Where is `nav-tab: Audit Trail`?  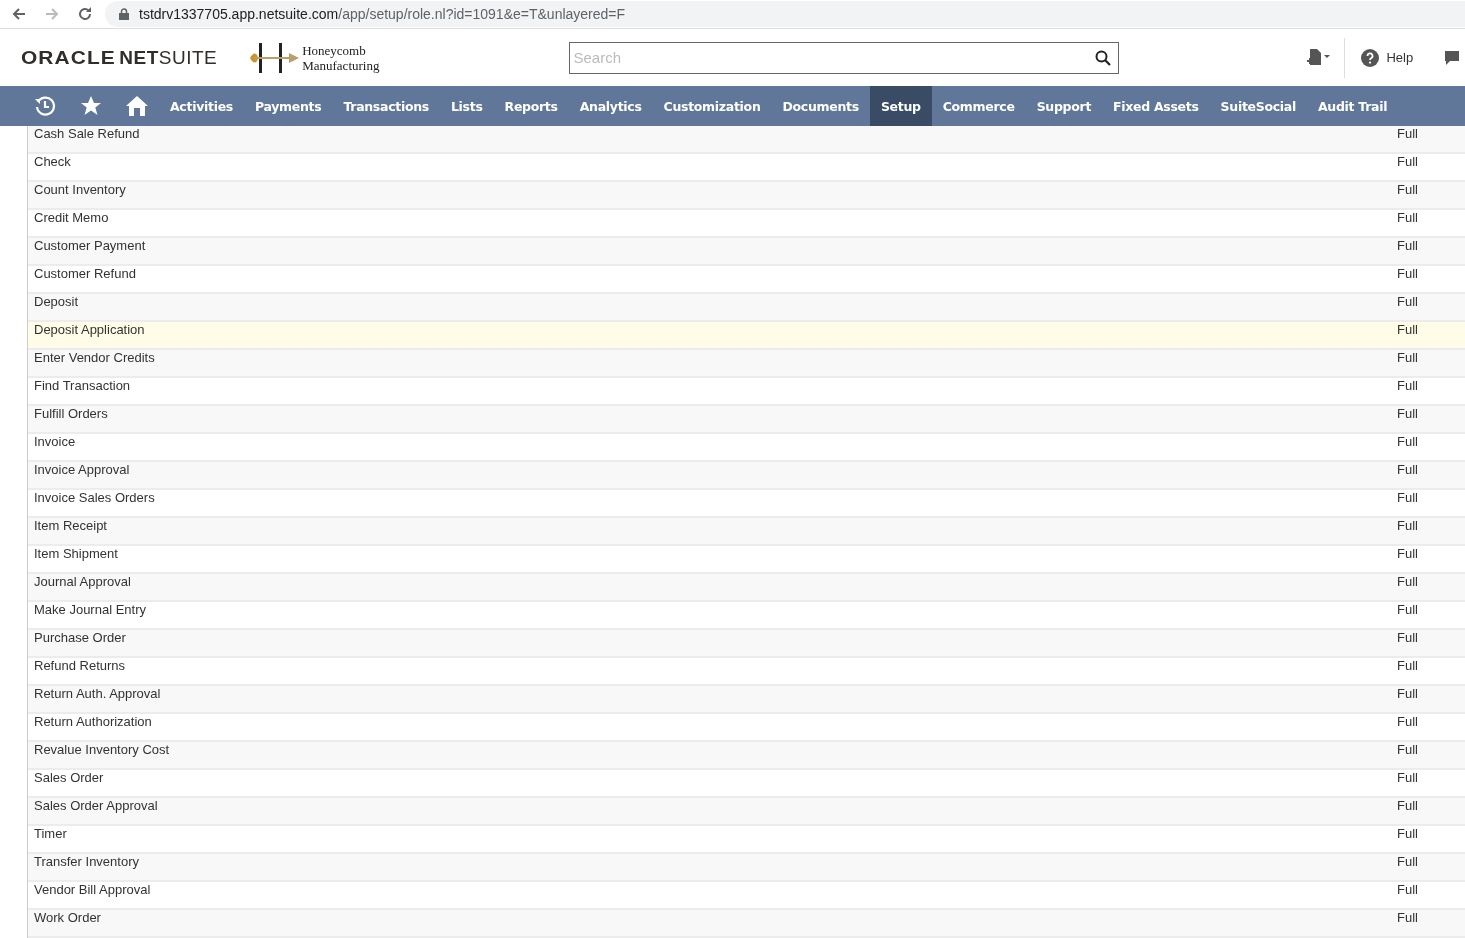
nav-tab: Audit Trail is located at coordinates (1352, 106).